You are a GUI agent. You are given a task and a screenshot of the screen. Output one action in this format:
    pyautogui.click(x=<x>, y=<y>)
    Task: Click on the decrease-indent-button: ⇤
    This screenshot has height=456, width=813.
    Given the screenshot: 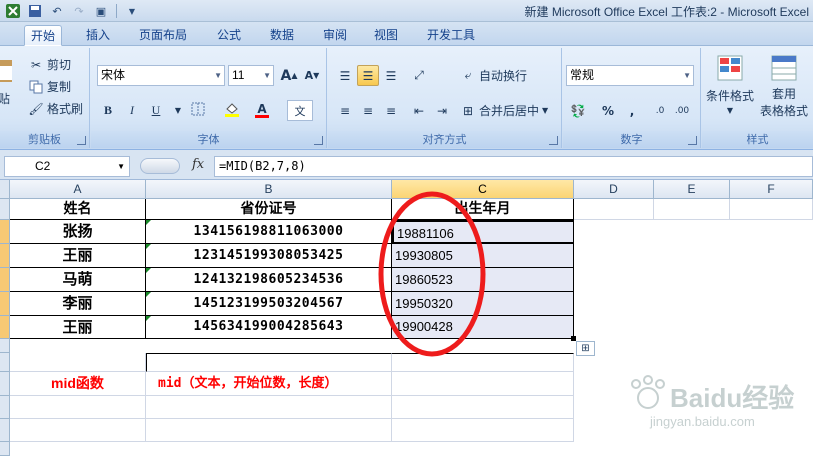 What is the action you would take?
    pyautogui.click(x=419, y=110)
    